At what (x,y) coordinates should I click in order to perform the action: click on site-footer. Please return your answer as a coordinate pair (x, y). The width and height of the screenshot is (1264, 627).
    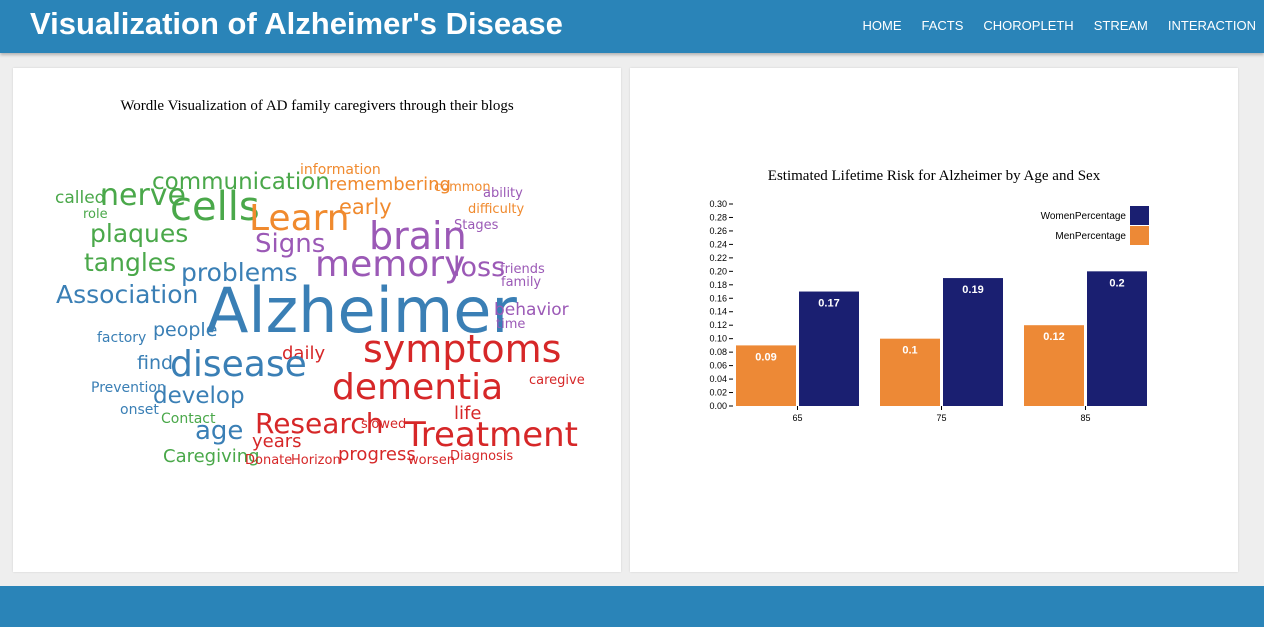
    Looking at the image, I should click on (632, 606).